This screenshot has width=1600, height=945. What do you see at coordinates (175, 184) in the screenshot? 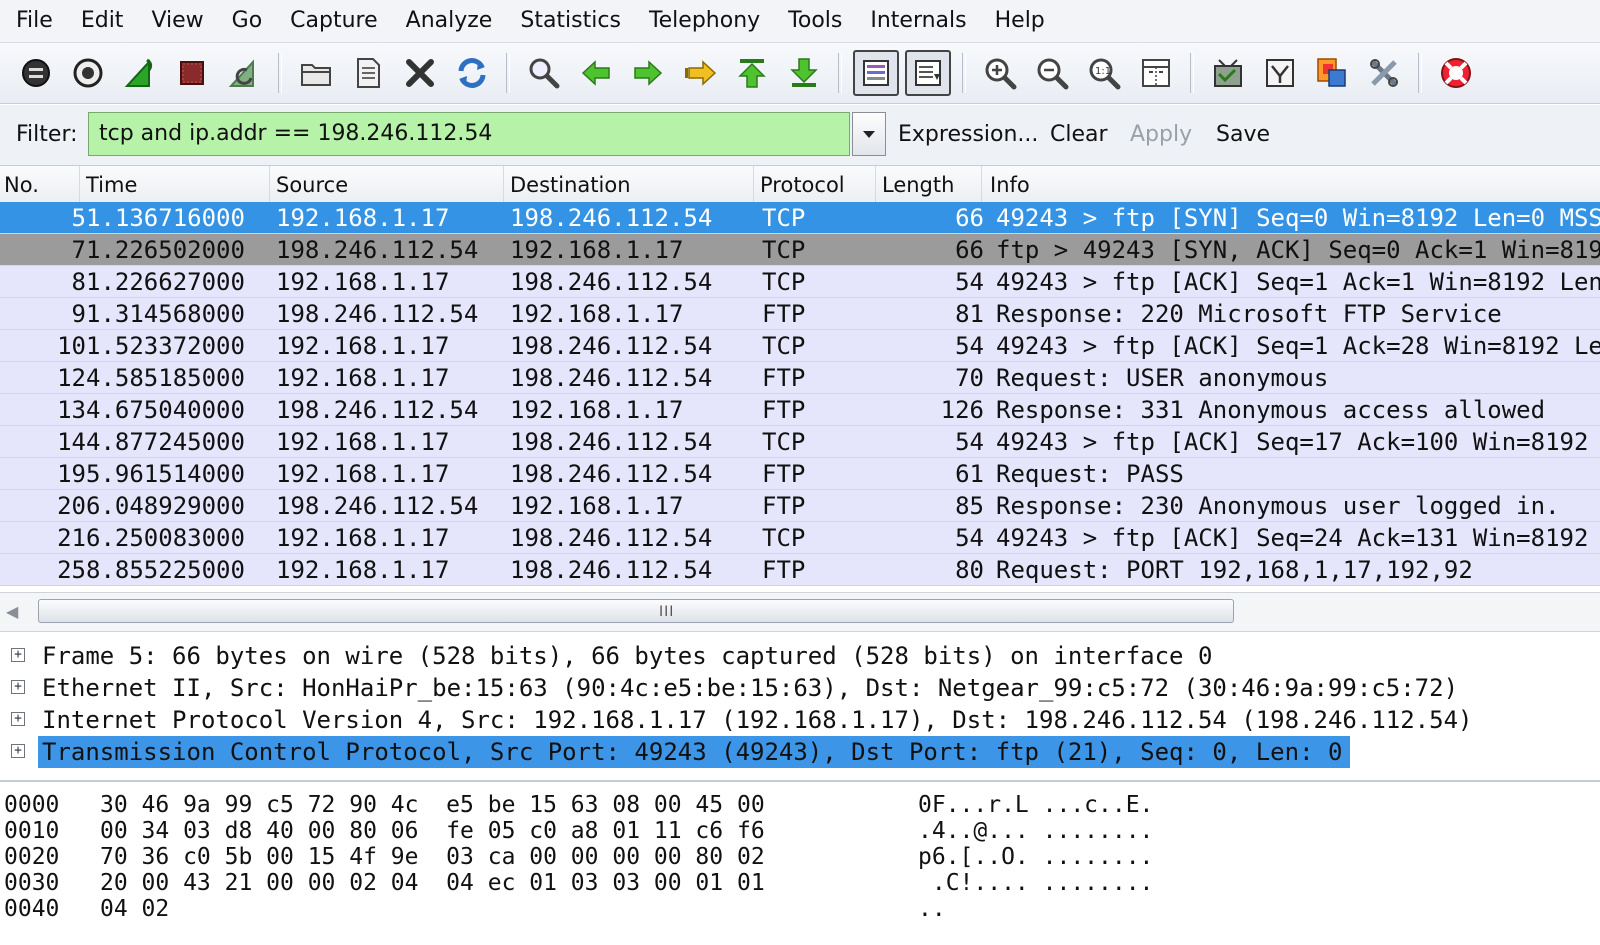
I see `column-time: Time` at bounding box center [175, 184].